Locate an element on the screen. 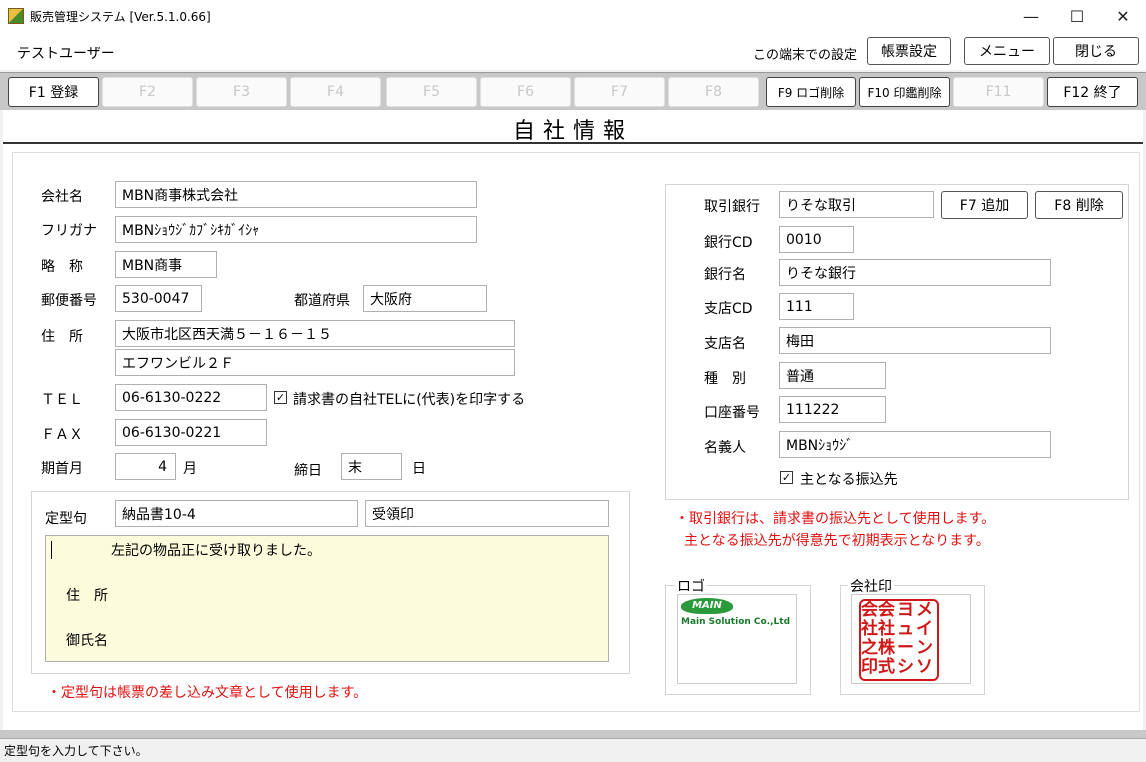  f7-button: F7 is located at coordinates (619, 92).